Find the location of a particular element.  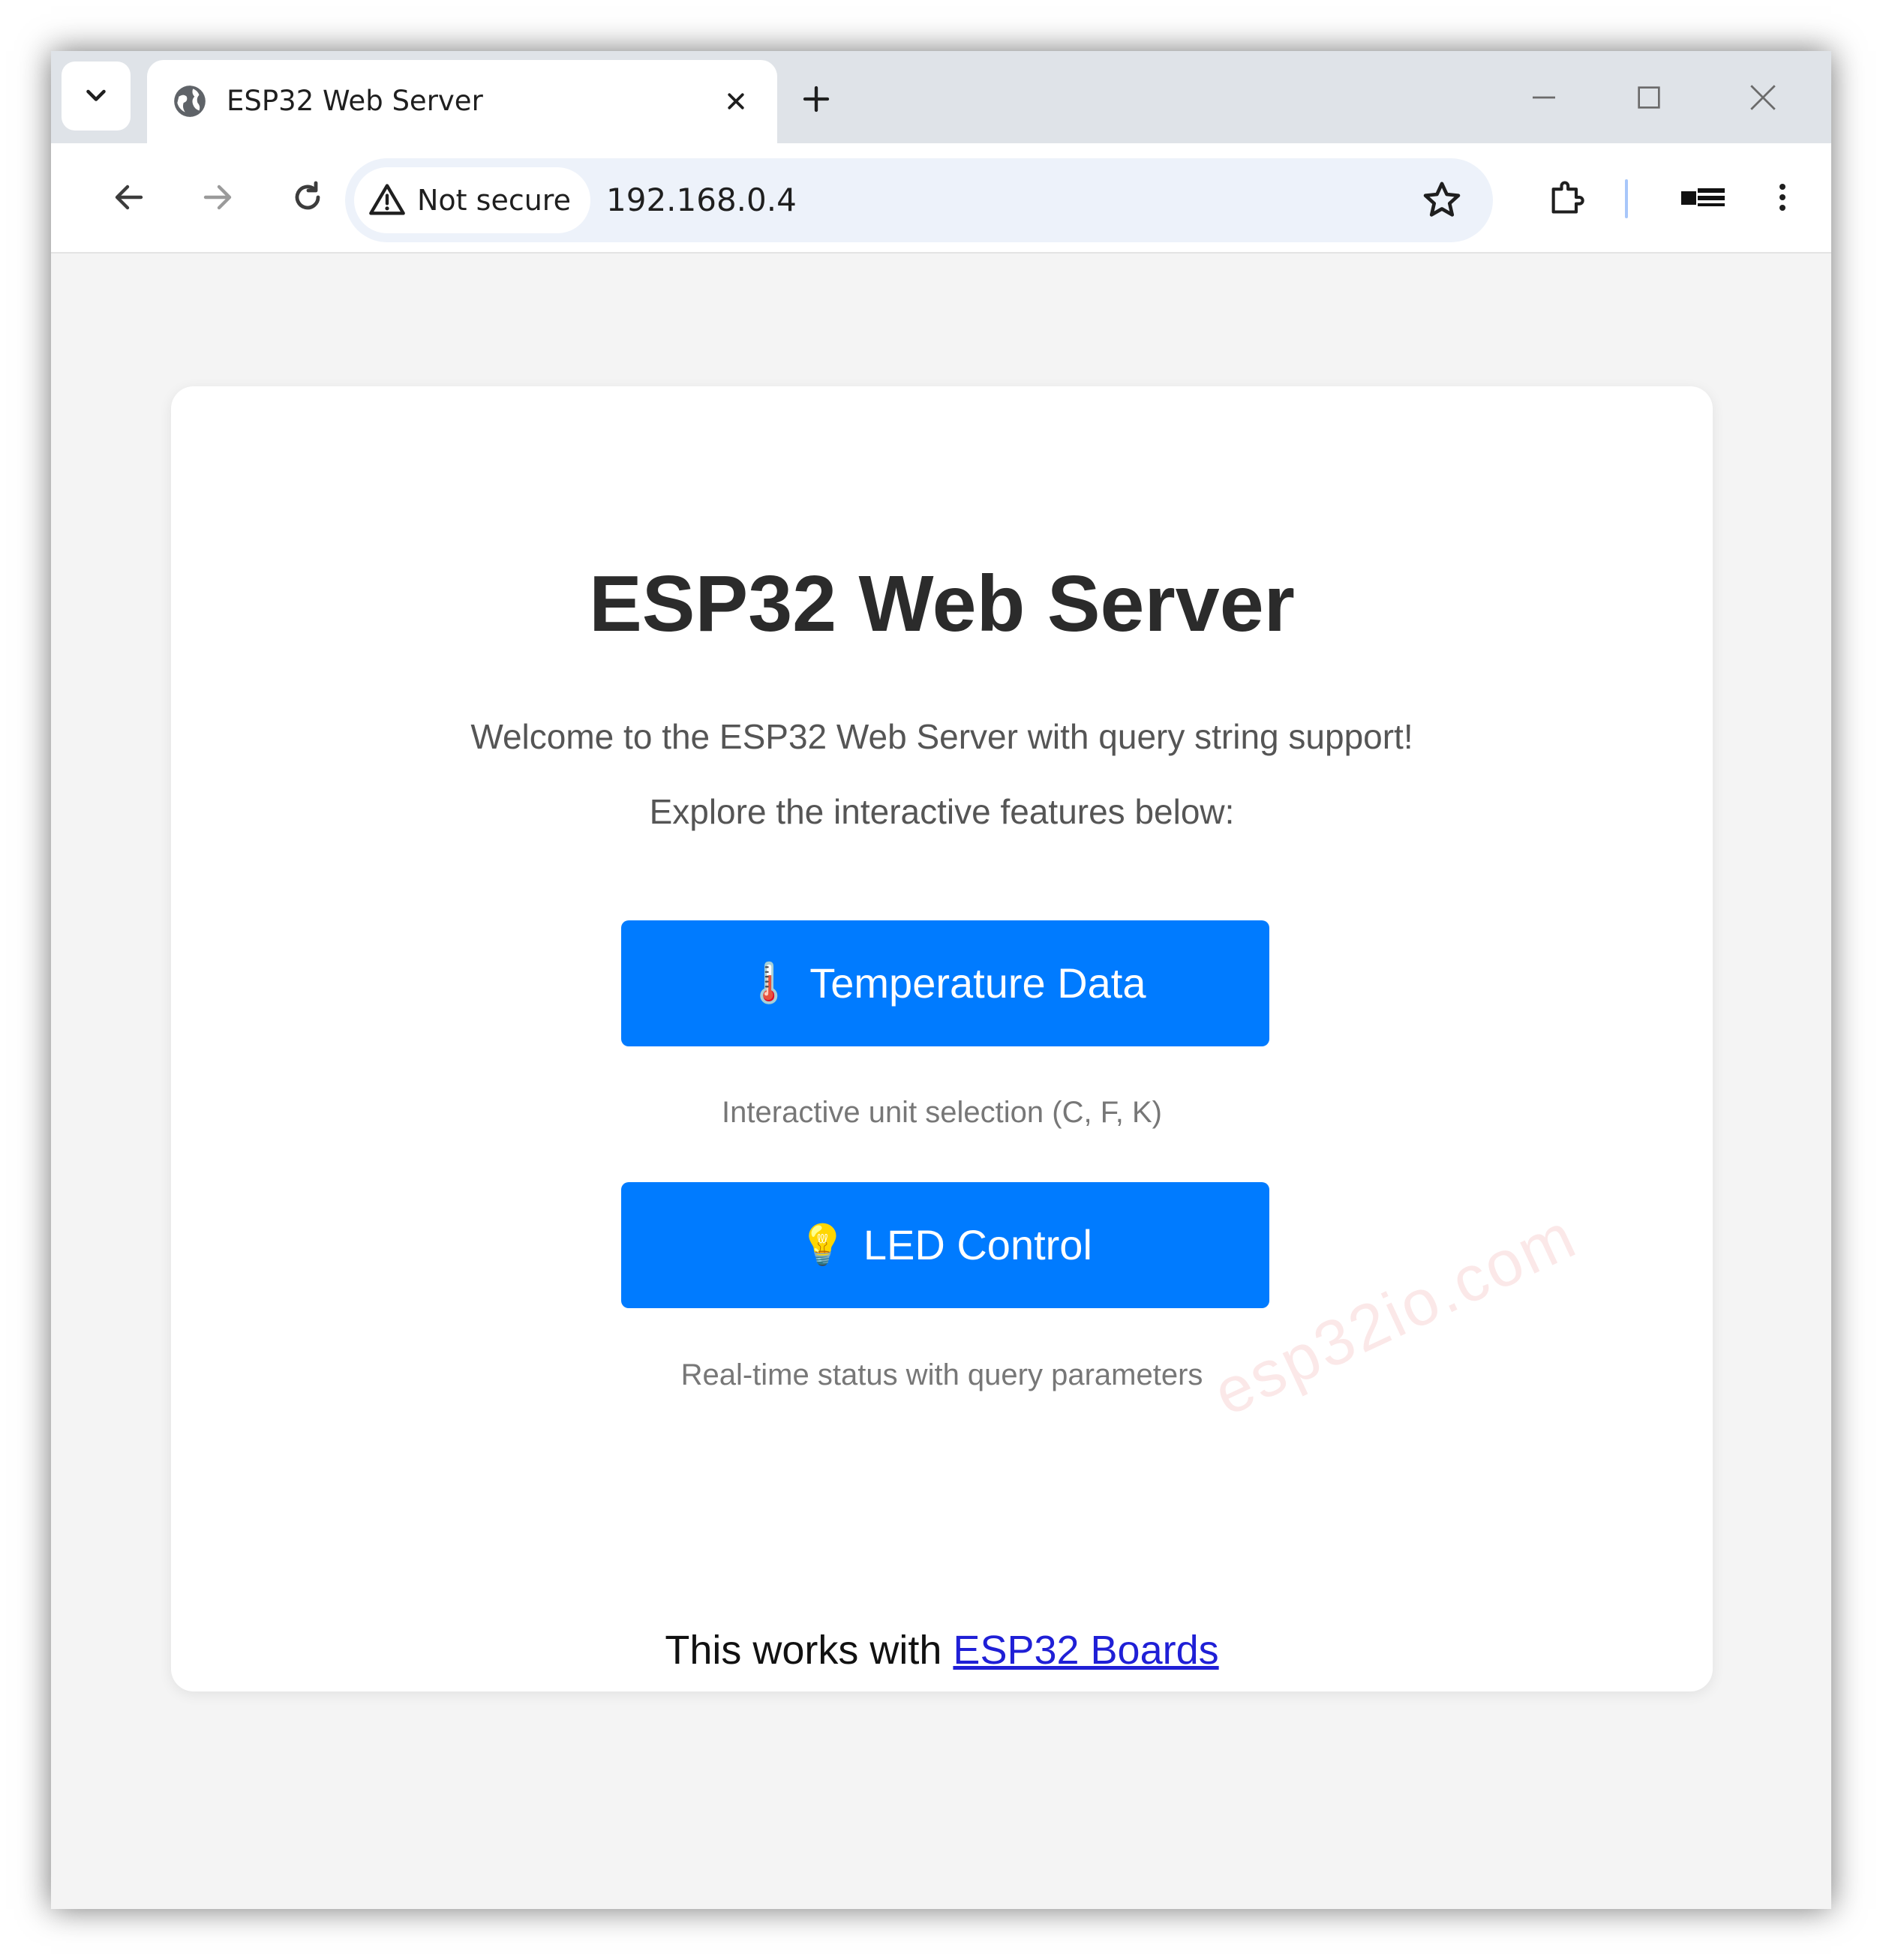

footer-prefix: This works with is located at coordinates (810, 1651).